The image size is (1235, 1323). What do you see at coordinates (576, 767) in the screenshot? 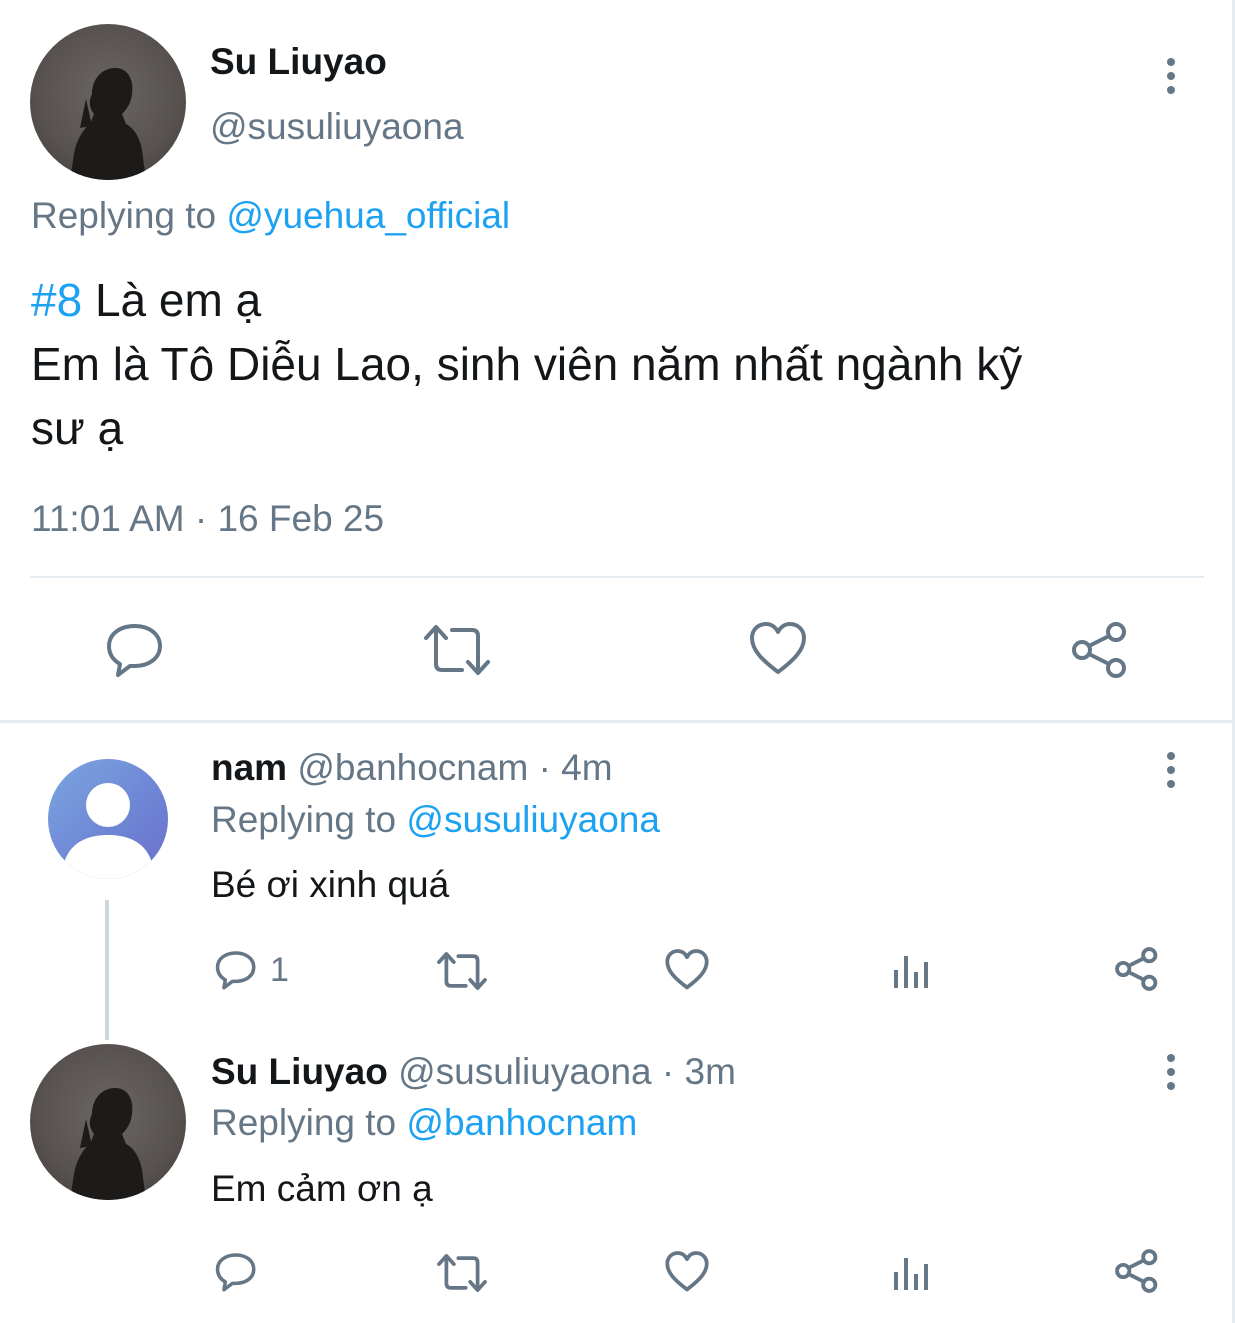
I see `reply-time: · 4m` at bounding box center [576, 767].